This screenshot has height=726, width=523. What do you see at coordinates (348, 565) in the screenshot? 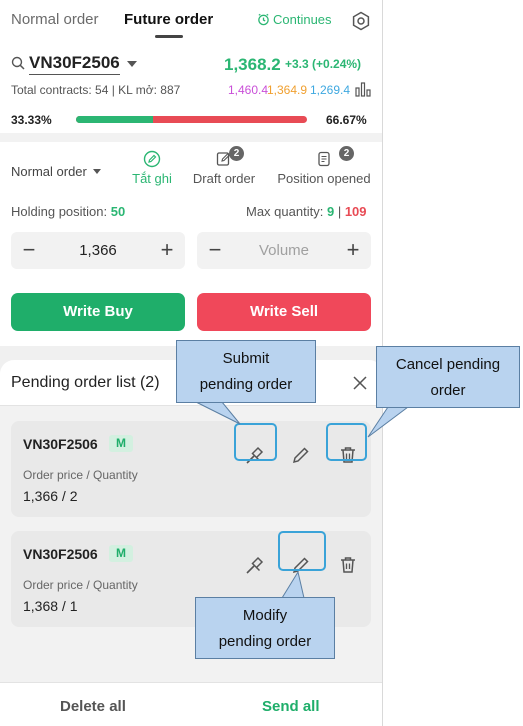
I see `trash-icon` at bounding box center [348, 565].